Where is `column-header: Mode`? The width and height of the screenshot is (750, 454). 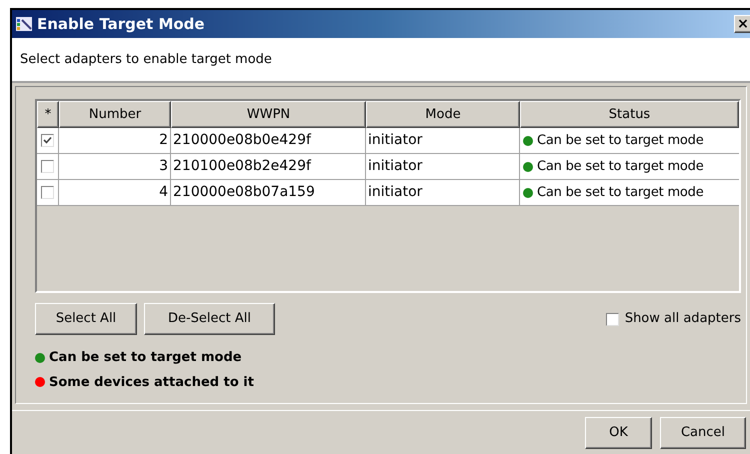
column-header: Mode is located at coordinates (443, 114).